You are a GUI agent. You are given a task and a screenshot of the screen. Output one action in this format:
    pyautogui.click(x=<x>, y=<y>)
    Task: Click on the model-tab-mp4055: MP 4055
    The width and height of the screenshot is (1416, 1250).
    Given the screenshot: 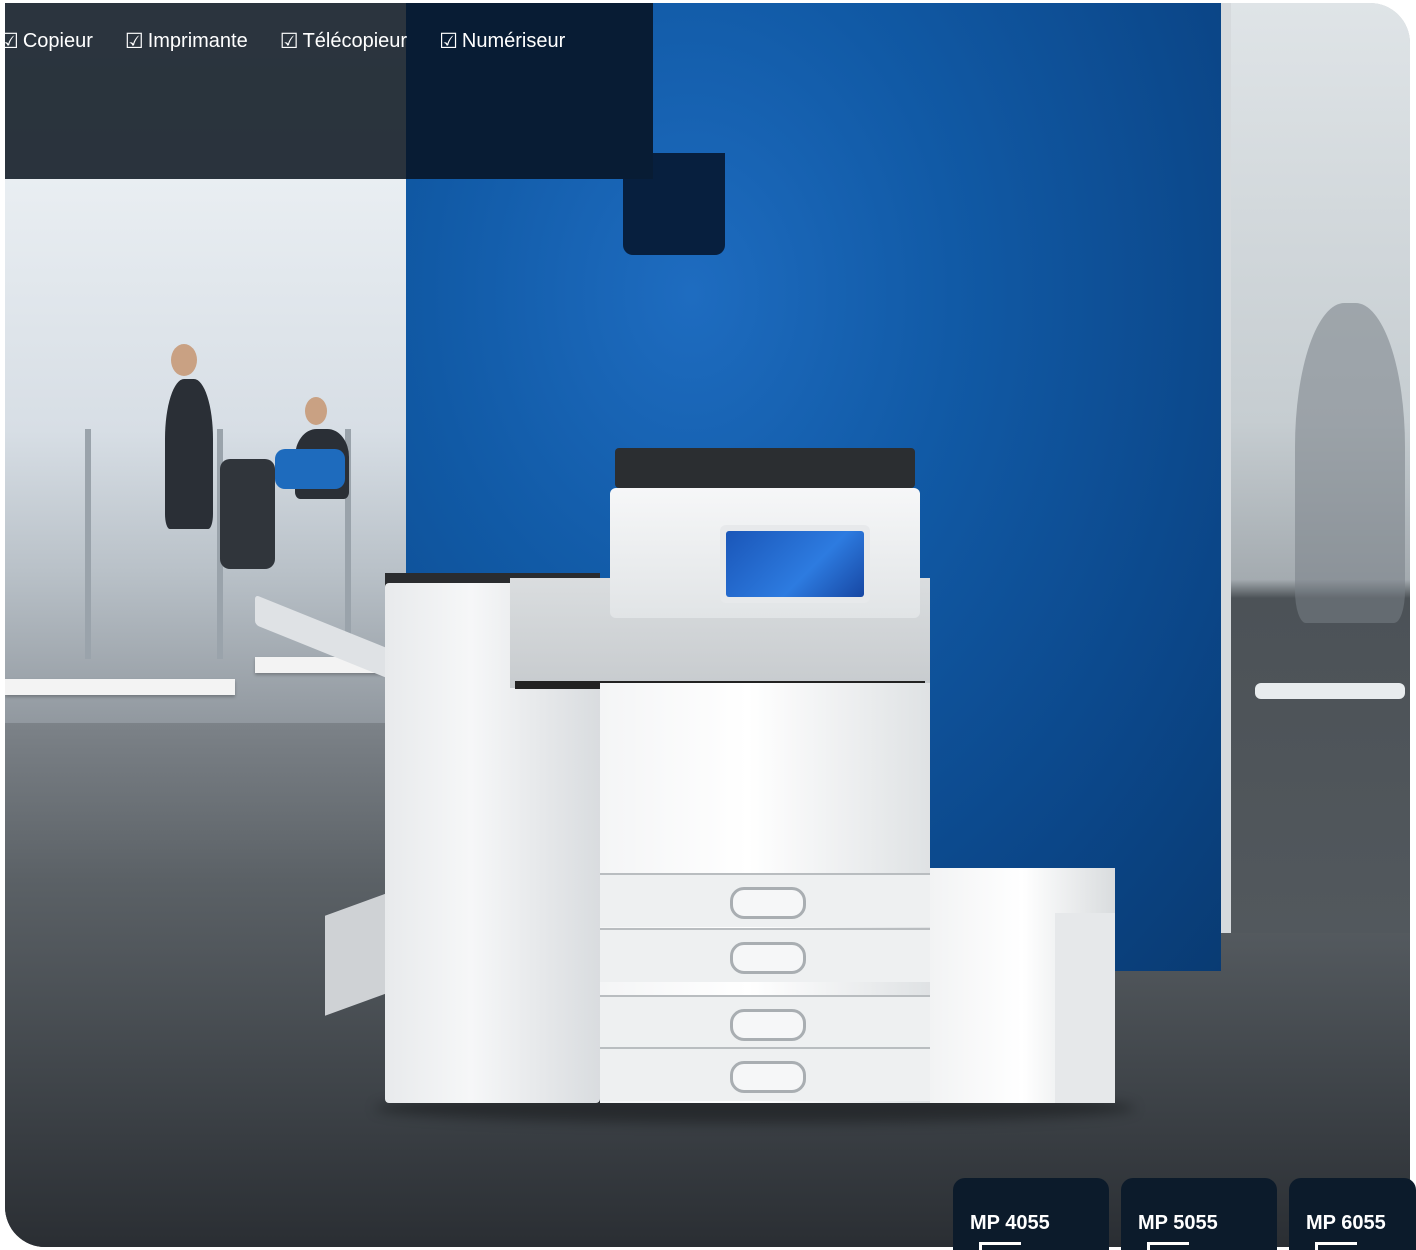 What is the action you would take?
    pyautogui.click(x=1031, y=1214)
    